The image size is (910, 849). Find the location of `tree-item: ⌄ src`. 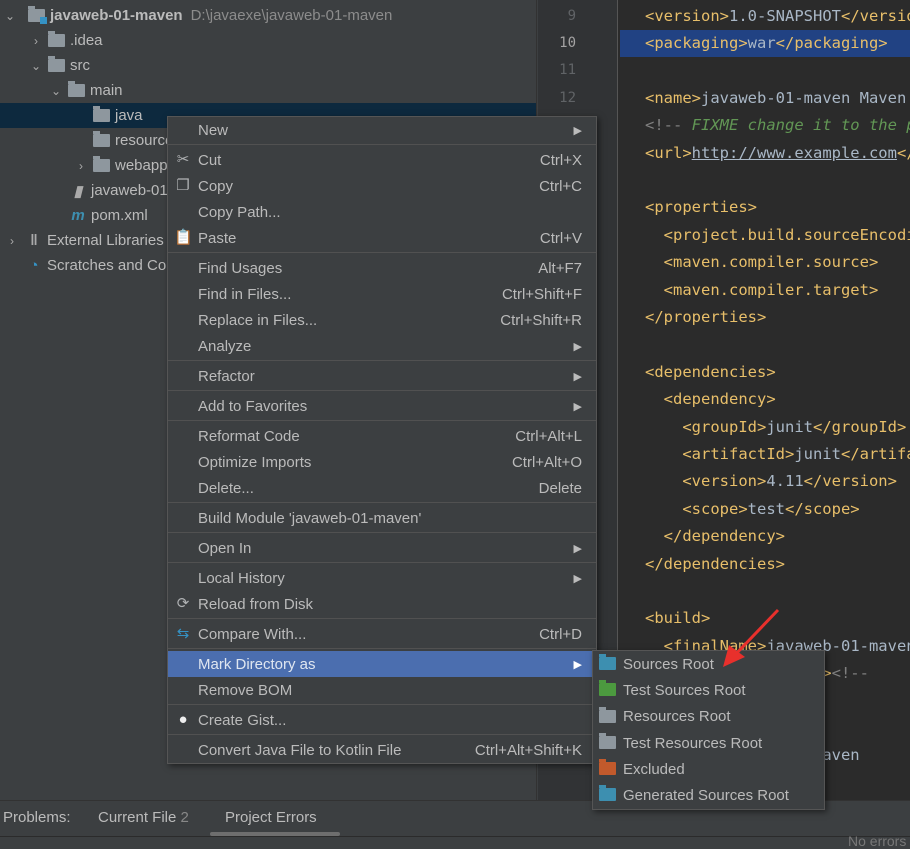

tree-item: ⌄ src is located at coordinates (268, 65).